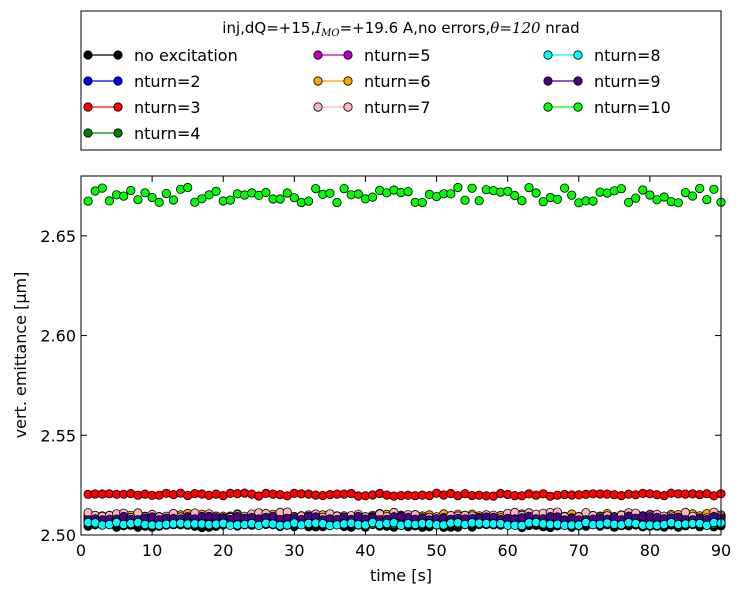  I want to click on title-current-subscript: MO, so click(329, 33).